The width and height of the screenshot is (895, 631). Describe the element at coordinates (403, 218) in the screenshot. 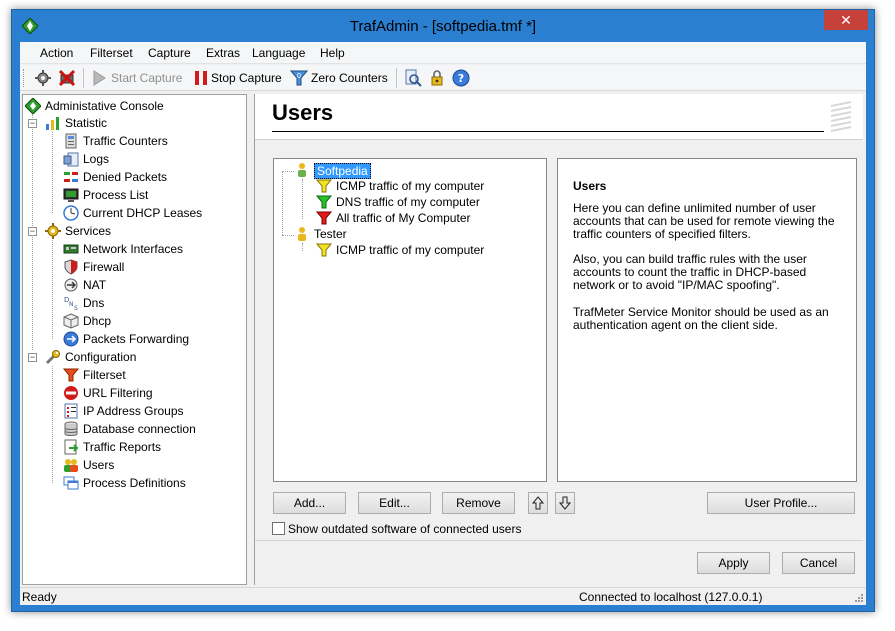

I see `filter-label: All traffic of My Computer` at that location.